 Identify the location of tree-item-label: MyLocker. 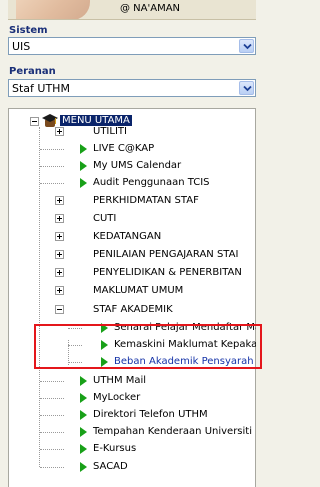
(117, 397).